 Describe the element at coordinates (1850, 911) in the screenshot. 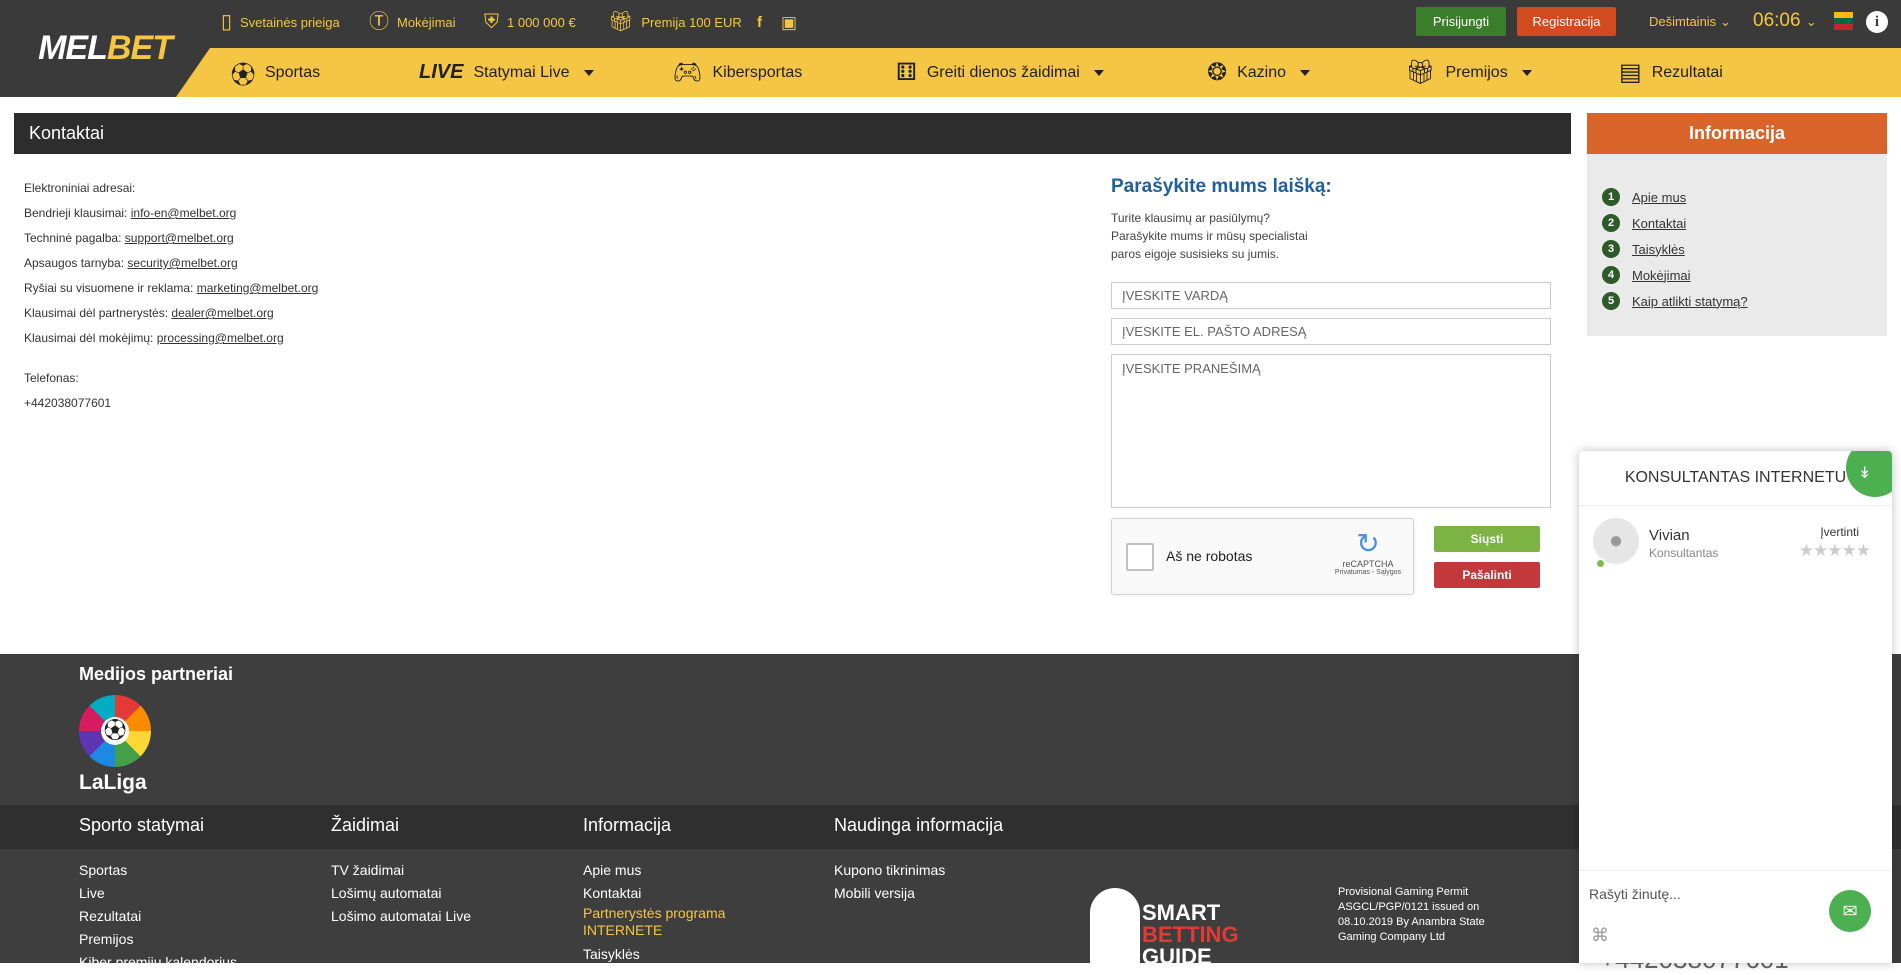

I see `send-message-button: ✉` at that location.